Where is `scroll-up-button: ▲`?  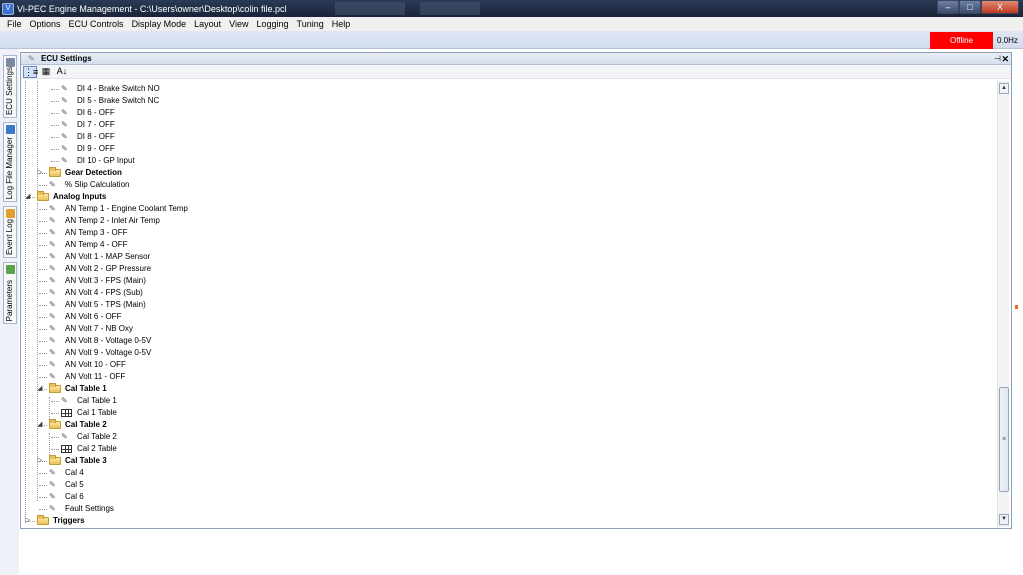
scroll-up-button: ▲ is located at coordinates (1004, 88).